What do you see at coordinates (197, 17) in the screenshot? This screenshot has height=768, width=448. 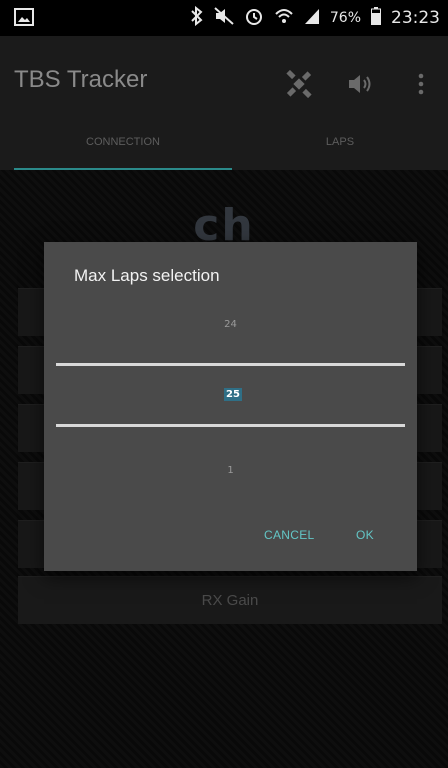 I see `bluetooth-icon` at bounding box center [197, 17].